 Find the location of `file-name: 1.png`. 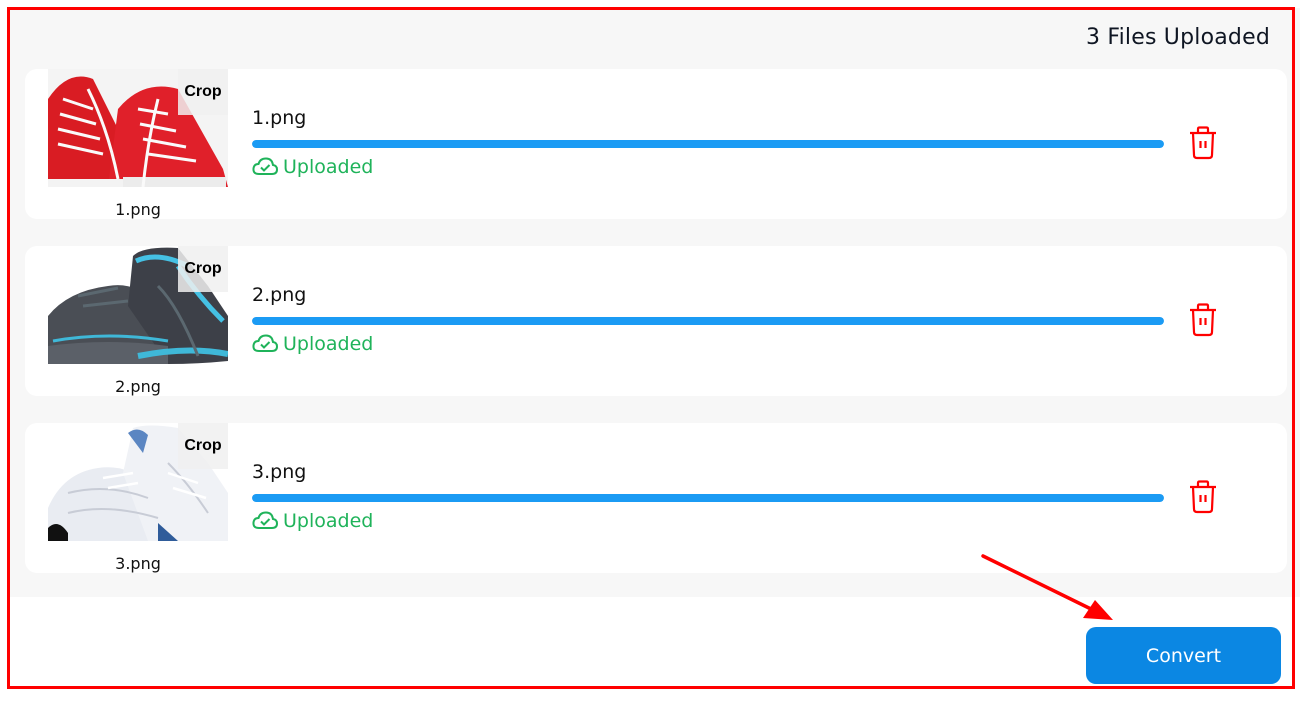

file-name: 1.png is located at coordinates (279, 118).